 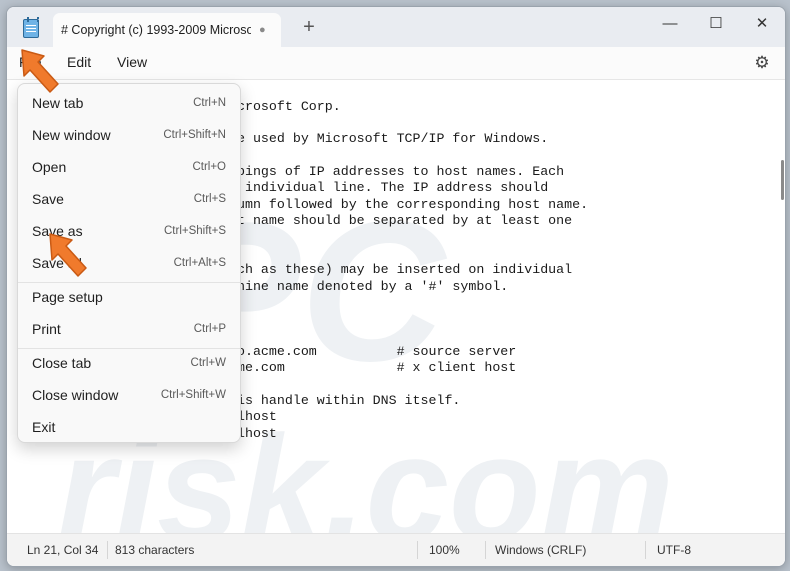 What do you see at coordinates (193, 395) in the screenshot?
I see `menu-item-shortcut: Ctrl+Shift+W` at bounding box center [193, 395].